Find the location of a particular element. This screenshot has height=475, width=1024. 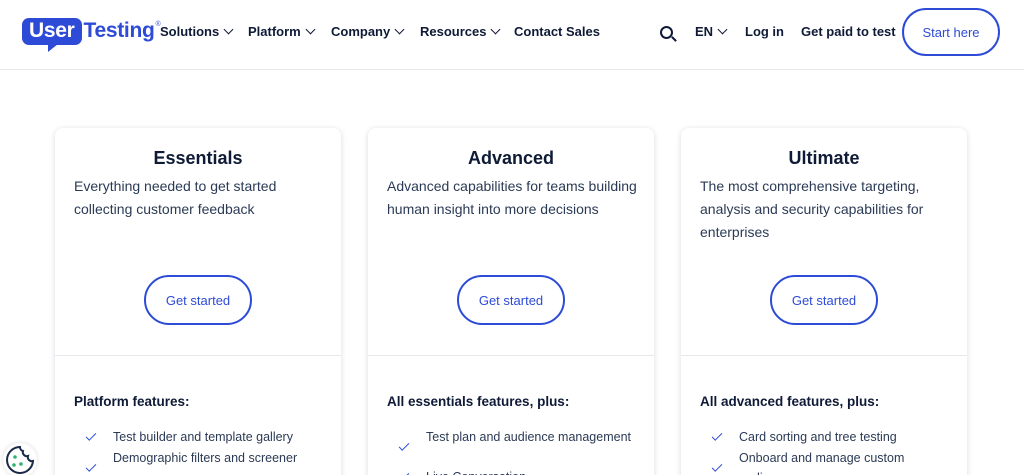

get-paid-link: Get paid to test is located at coordinates (848, 31).